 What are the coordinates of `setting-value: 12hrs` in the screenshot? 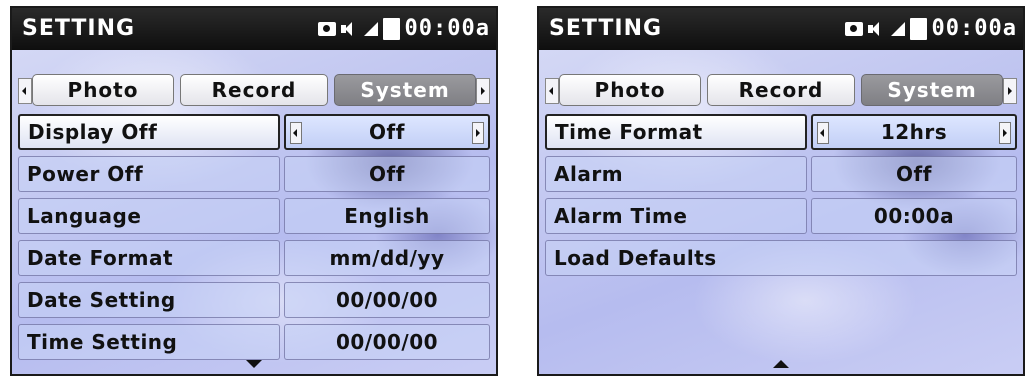 It's located at (914, 132).